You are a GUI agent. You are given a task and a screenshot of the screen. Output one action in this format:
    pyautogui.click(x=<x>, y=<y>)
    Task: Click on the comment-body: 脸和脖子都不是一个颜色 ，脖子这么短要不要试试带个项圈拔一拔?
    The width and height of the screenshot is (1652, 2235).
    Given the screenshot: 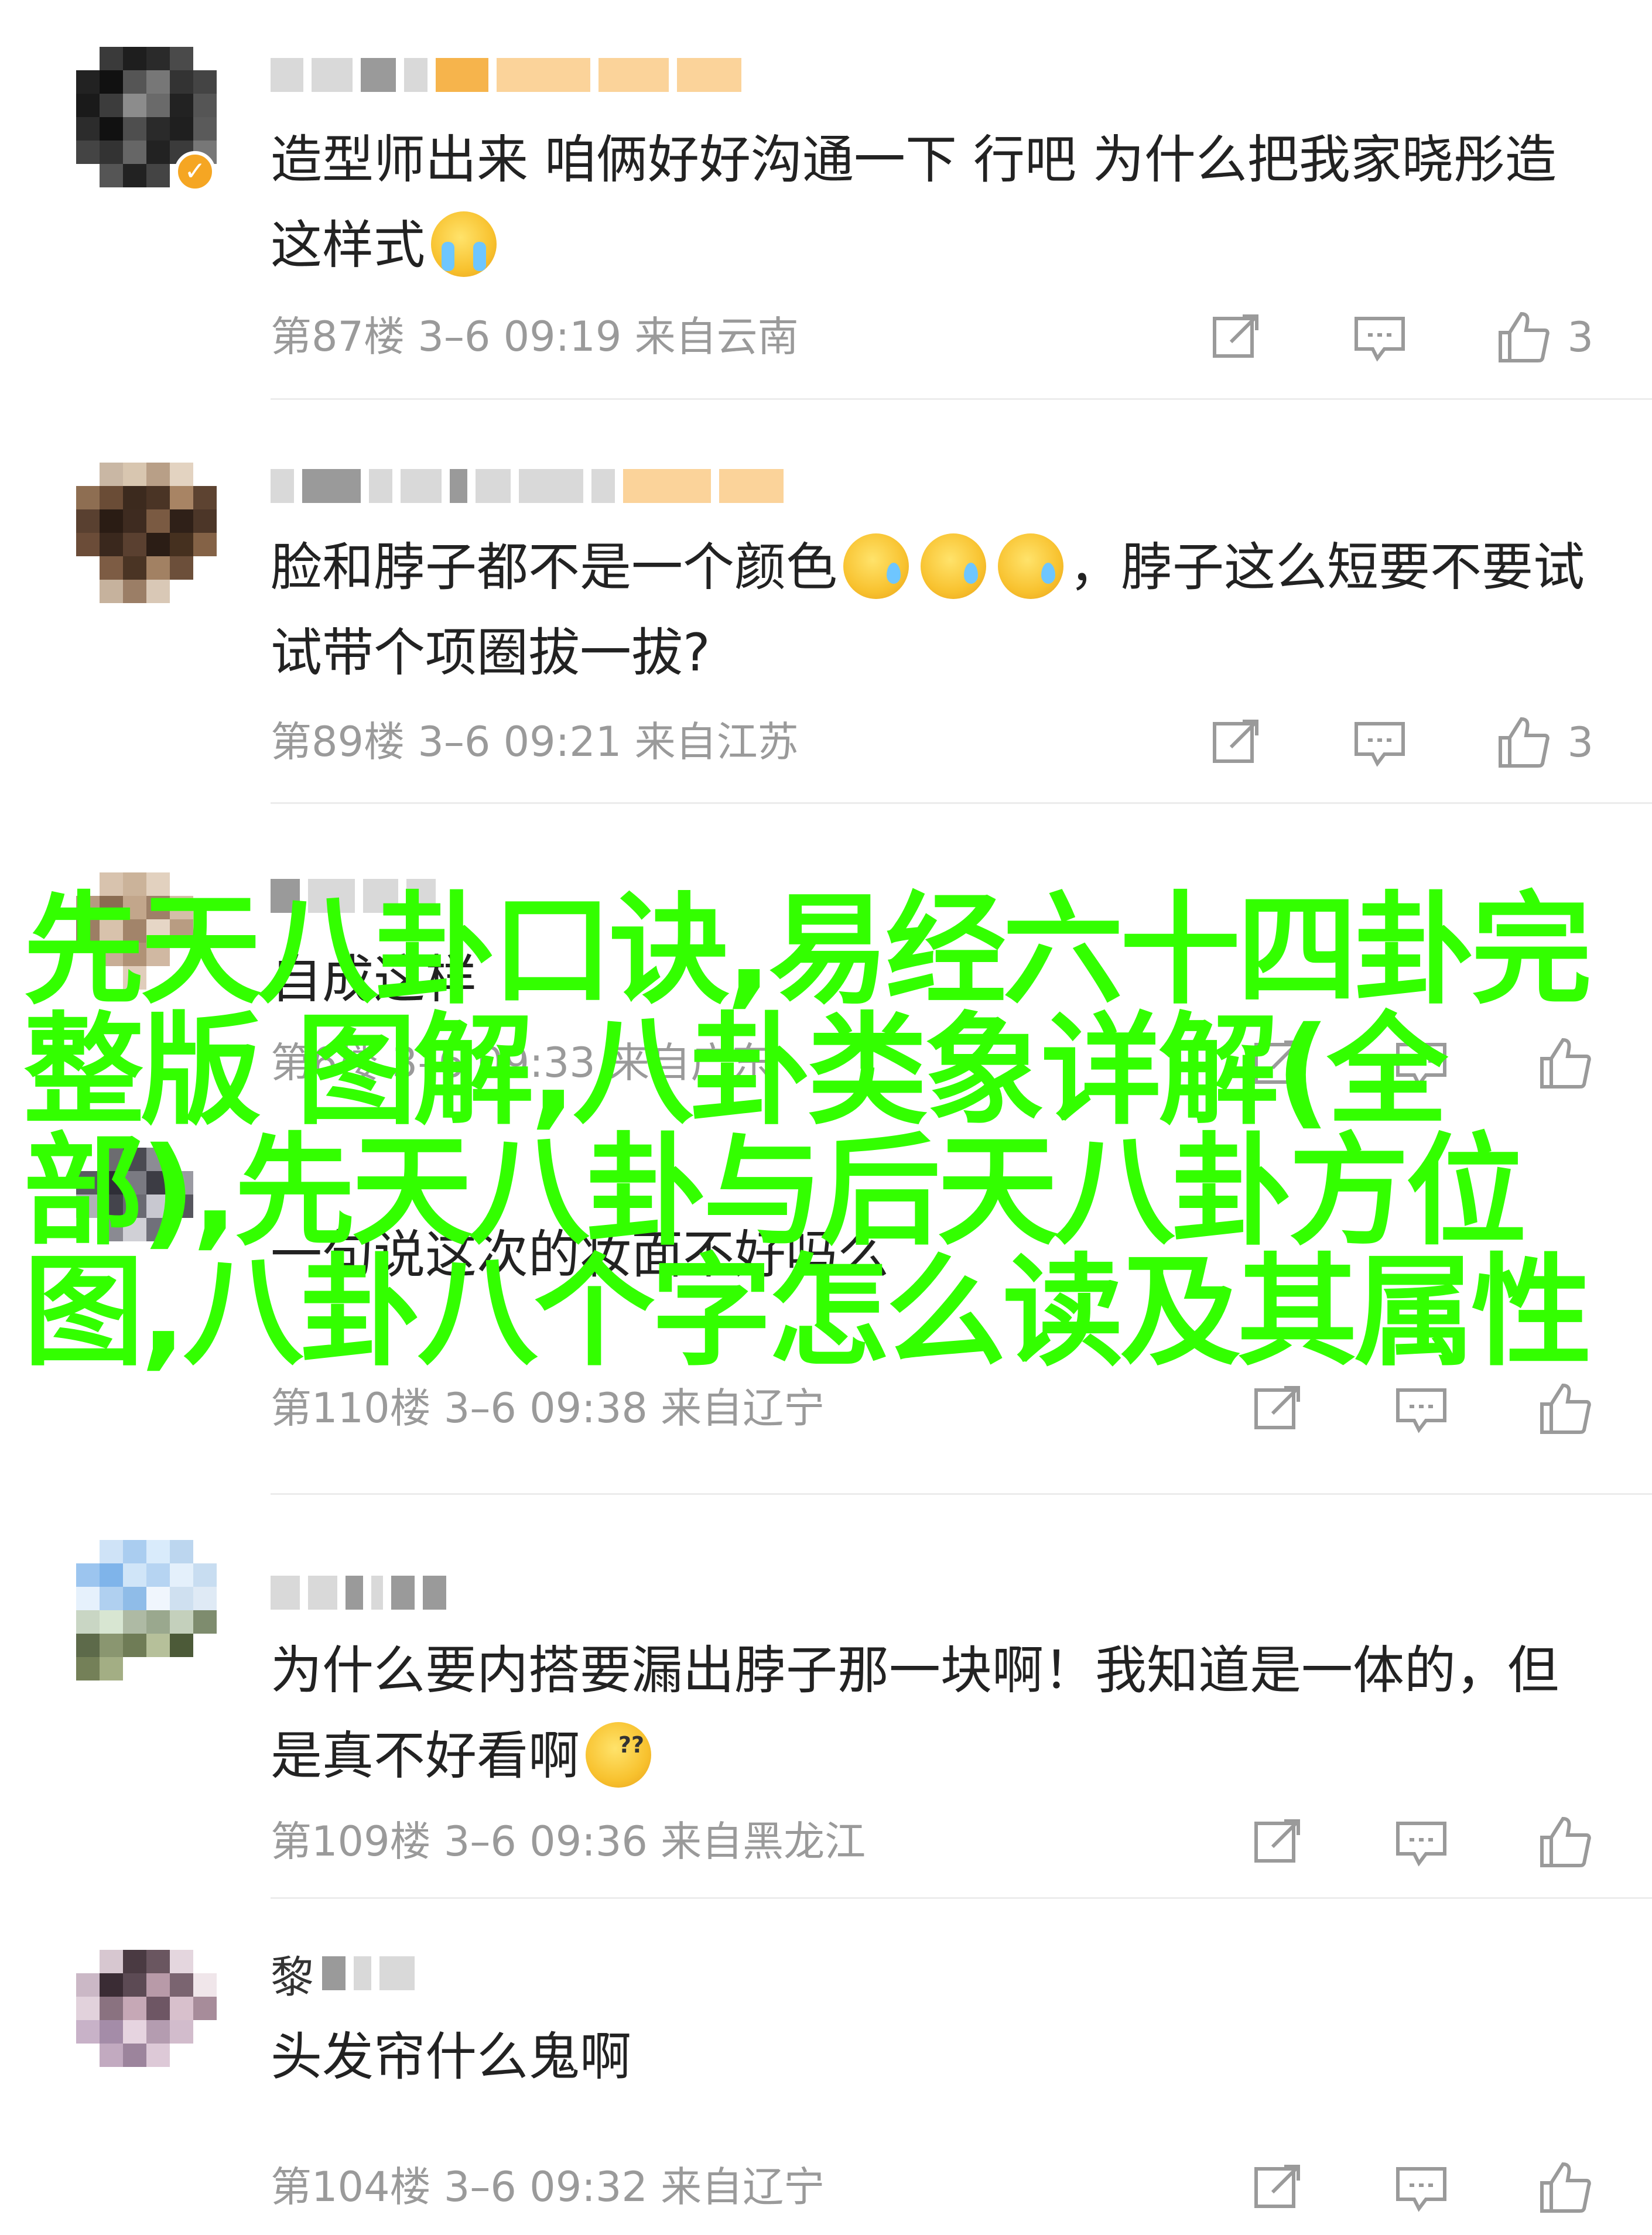 What is the action you would take?
    pyautogui.click(x=932, y=610)
    